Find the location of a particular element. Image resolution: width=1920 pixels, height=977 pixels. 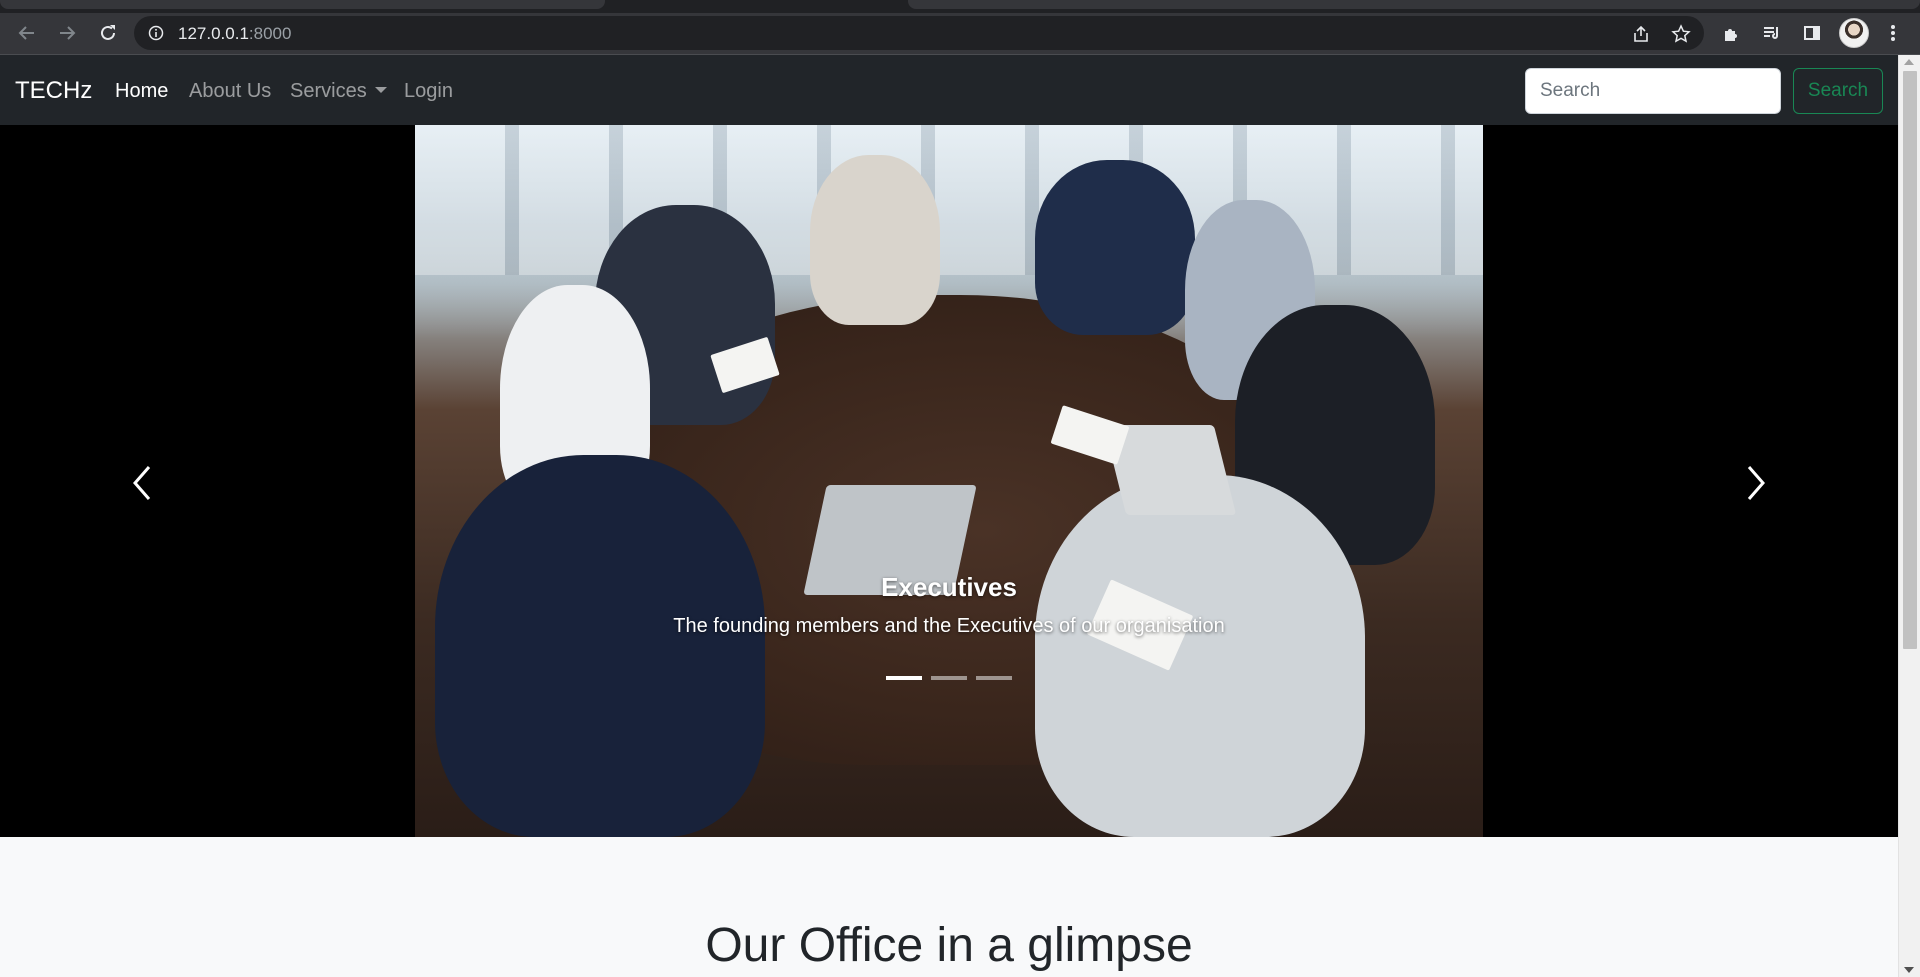

browser-tab-strip is located at coordinates (960, 6).